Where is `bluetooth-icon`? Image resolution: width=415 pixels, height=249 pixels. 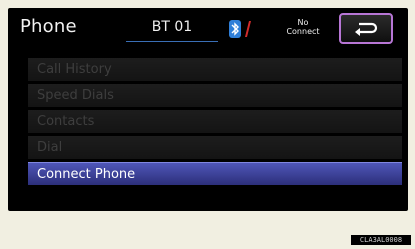
bluetooth-icon is located at coordinates (235, 29).